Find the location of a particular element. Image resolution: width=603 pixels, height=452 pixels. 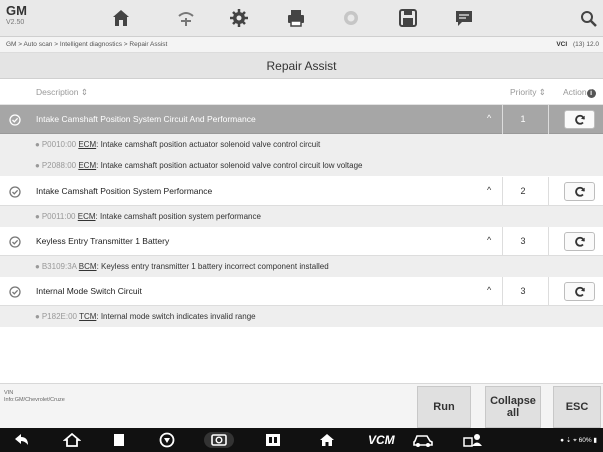

action-header-label: Action is located at coordinates (575, 92).